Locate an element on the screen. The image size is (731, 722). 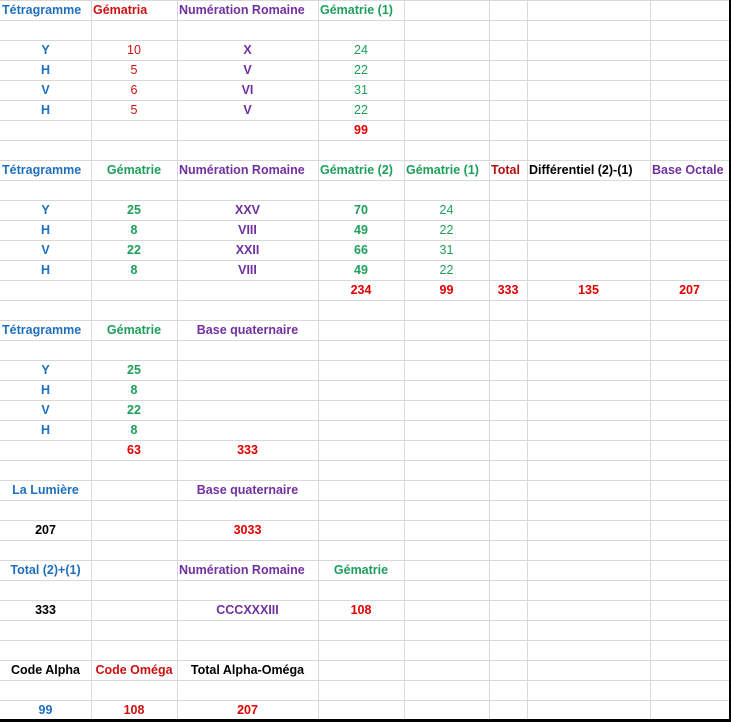
sheet-cell: Total is located at coordinates (508, 170).